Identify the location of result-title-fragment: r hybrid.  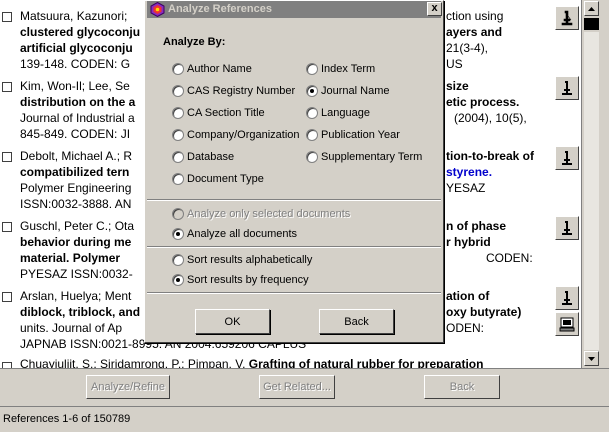
(468, 242).